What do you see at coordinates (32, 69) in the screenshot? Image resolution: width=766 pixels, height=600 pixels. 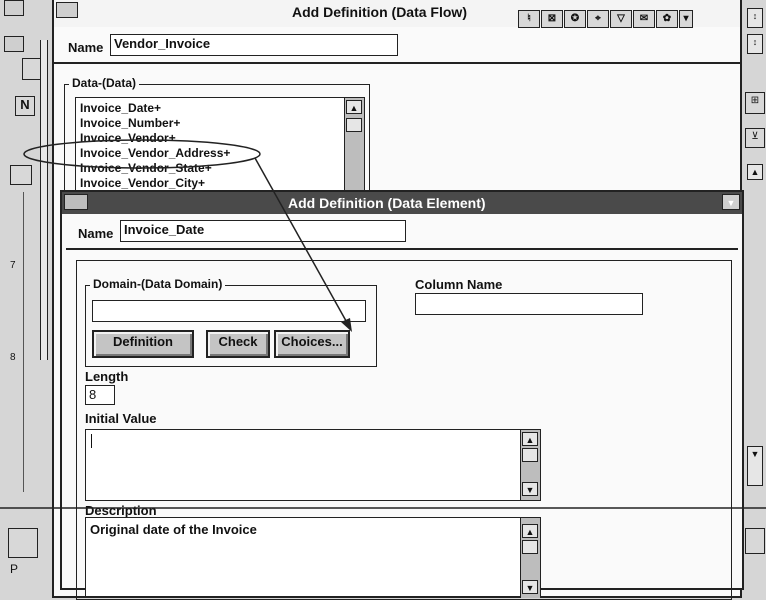 I see `new-doc-icon` at bounding box center [32, 69].